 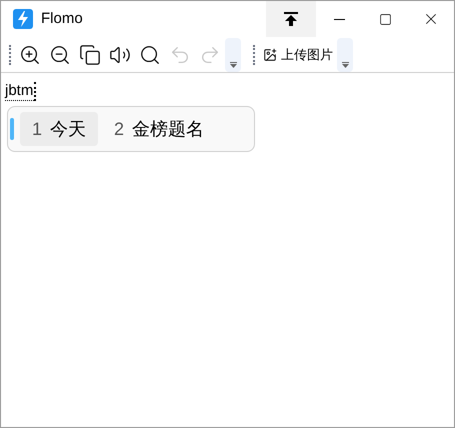 I want to click on pin-button, so click(x=291, y=19).